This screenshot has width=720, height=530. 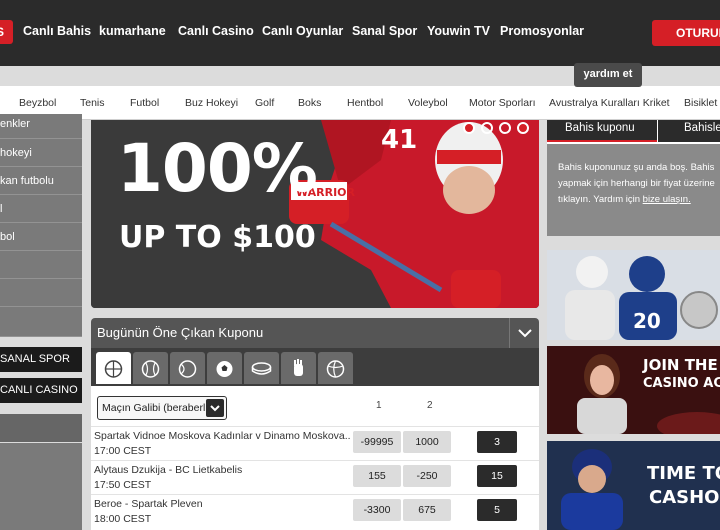 I want to click on tennis-ball-icon, so click(x=187, y=369).